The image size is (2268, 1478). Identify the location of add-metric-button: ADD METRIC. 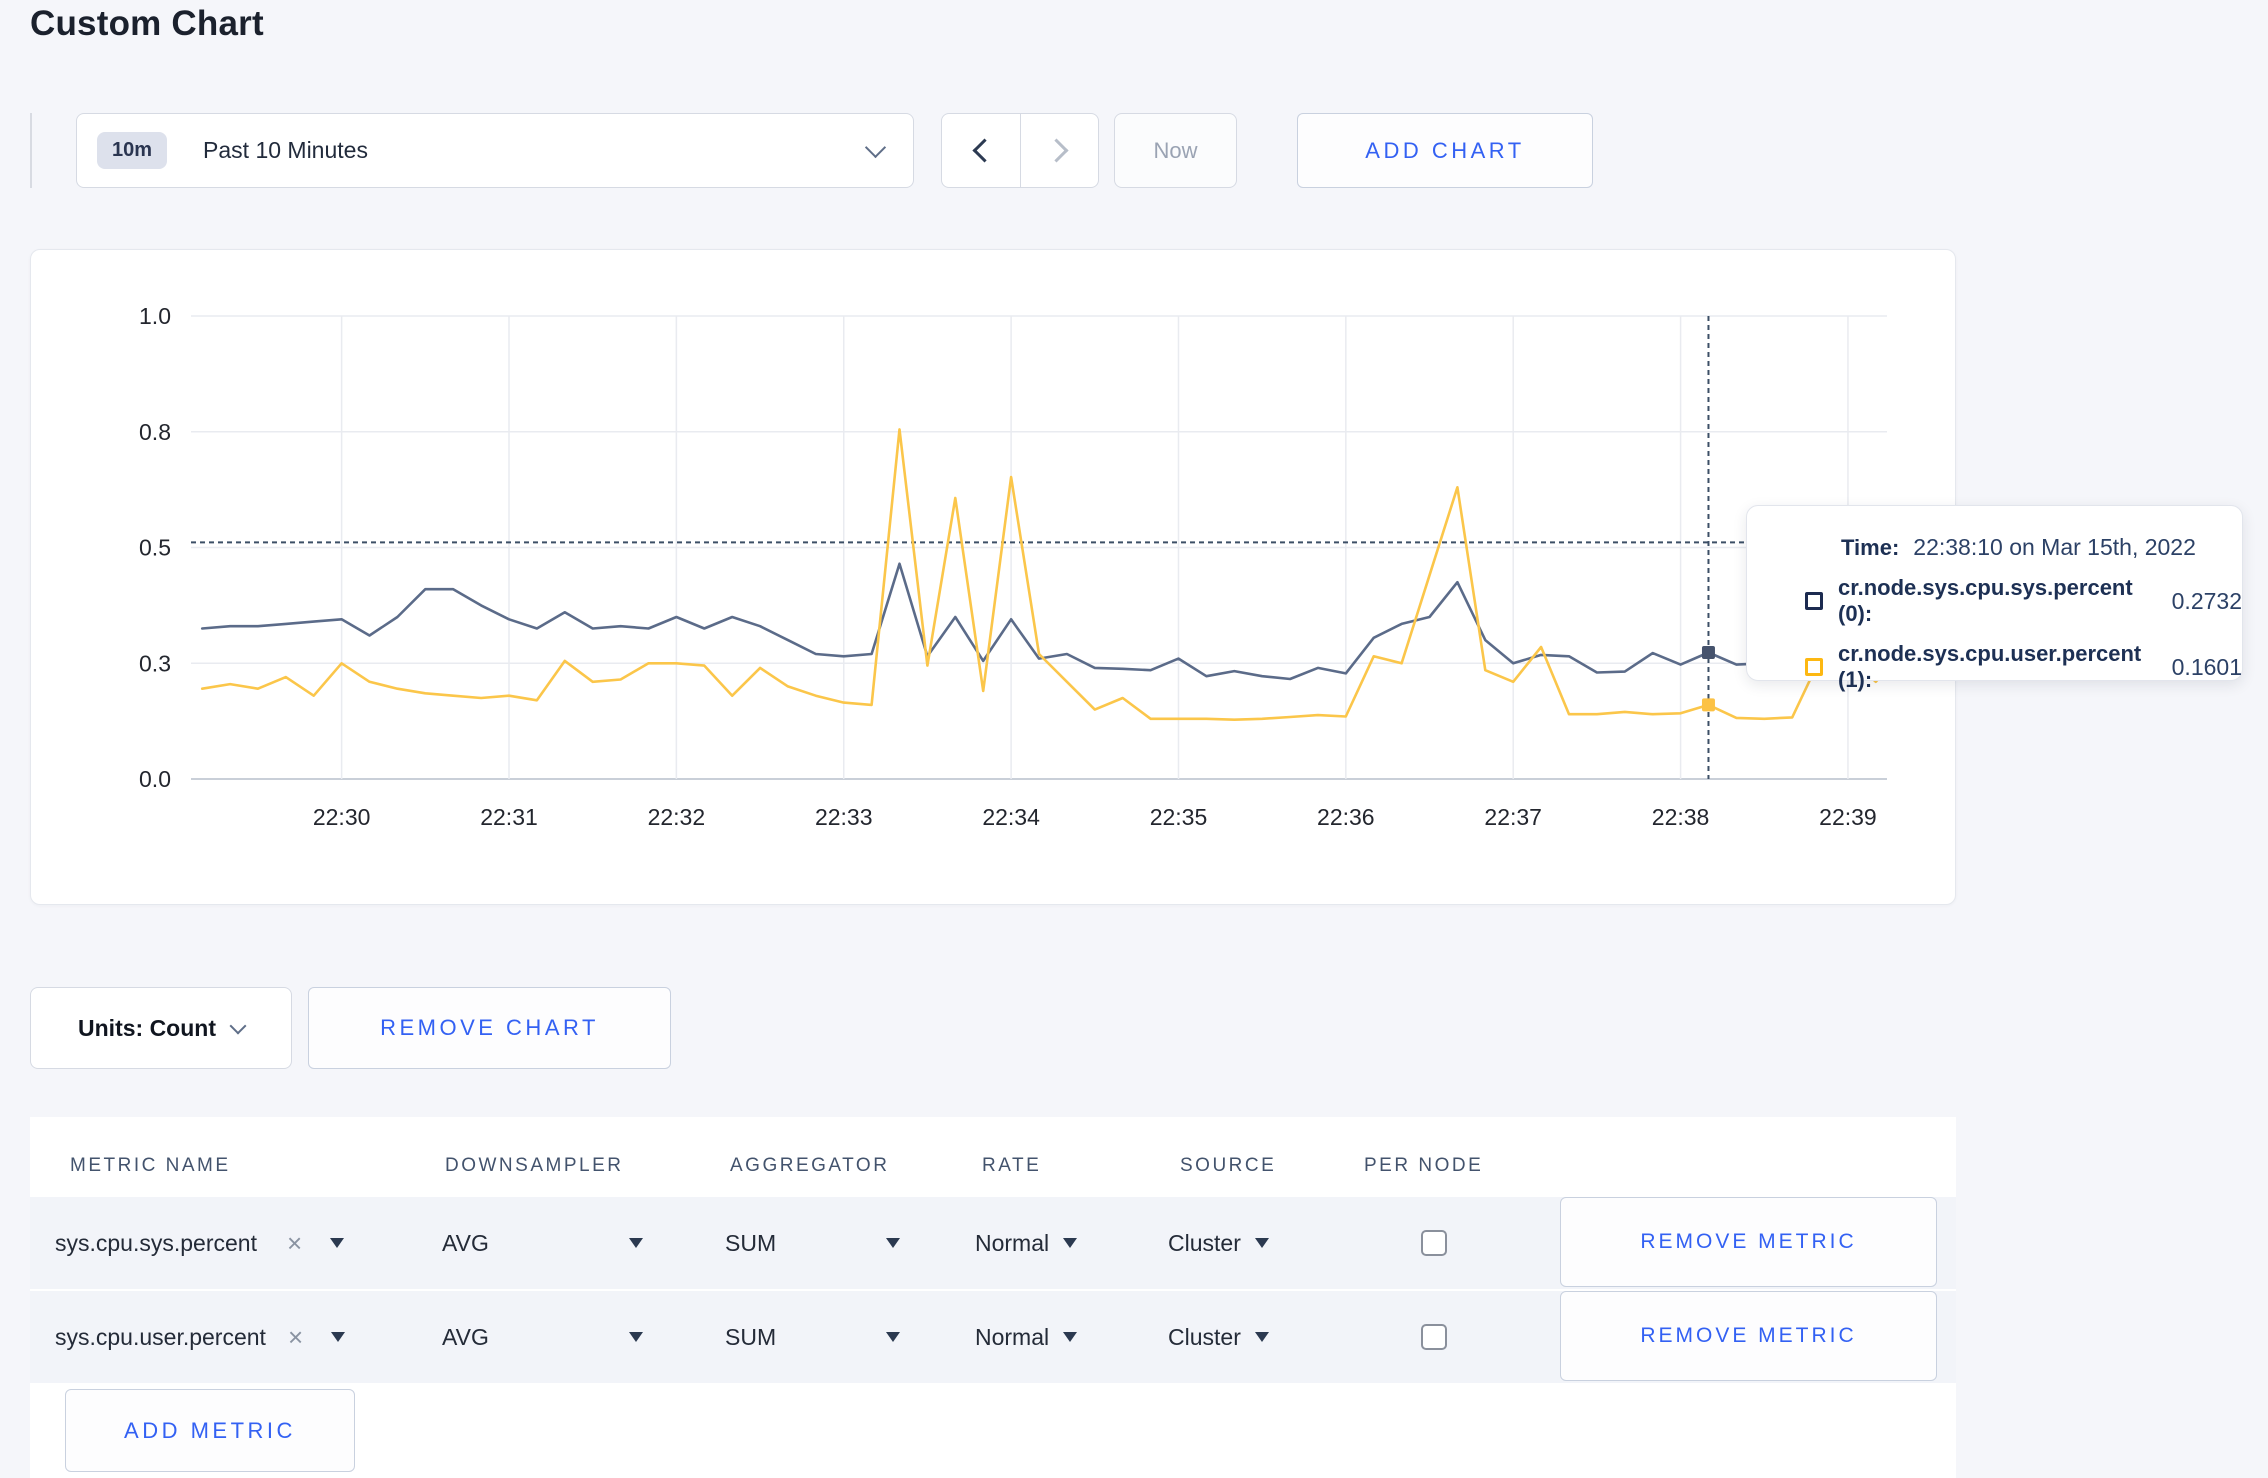
(210, 1430).